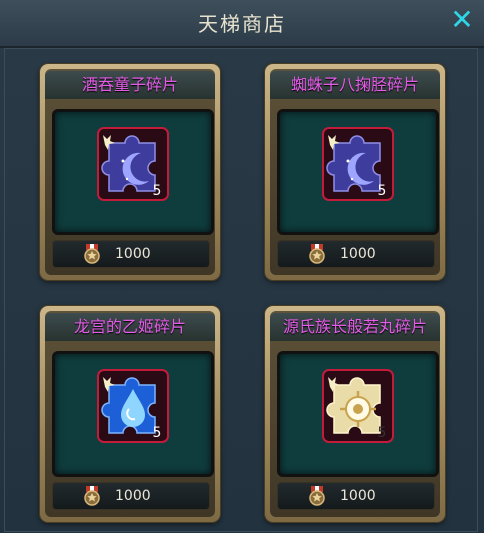 The height and width of the screenshot is (533, 484). I want to click on card-body: 酒吞童子碎片 5 1000, so click(130, 172).